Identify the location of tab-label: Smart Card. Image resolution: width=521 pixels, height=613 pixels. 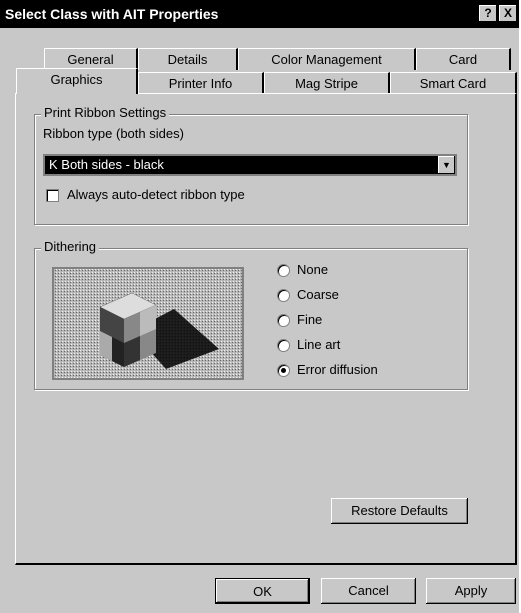
(453, 83).